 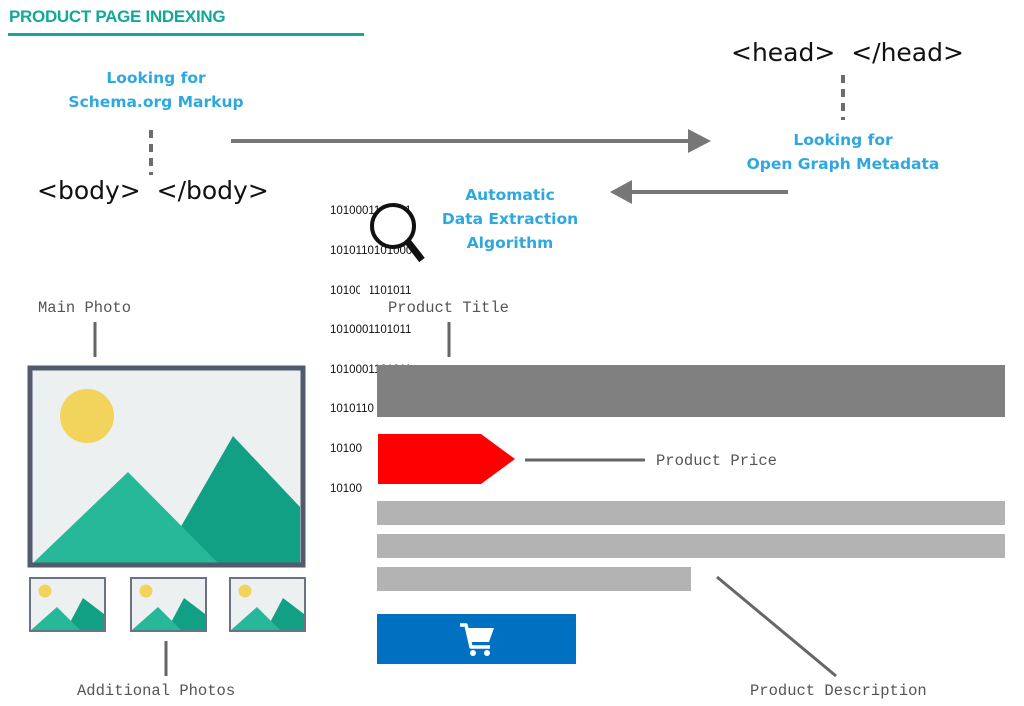 What do you see at coordinates (87, 416) in the screenshot?
I see `sun-icon` at bounding box center [87, 416].